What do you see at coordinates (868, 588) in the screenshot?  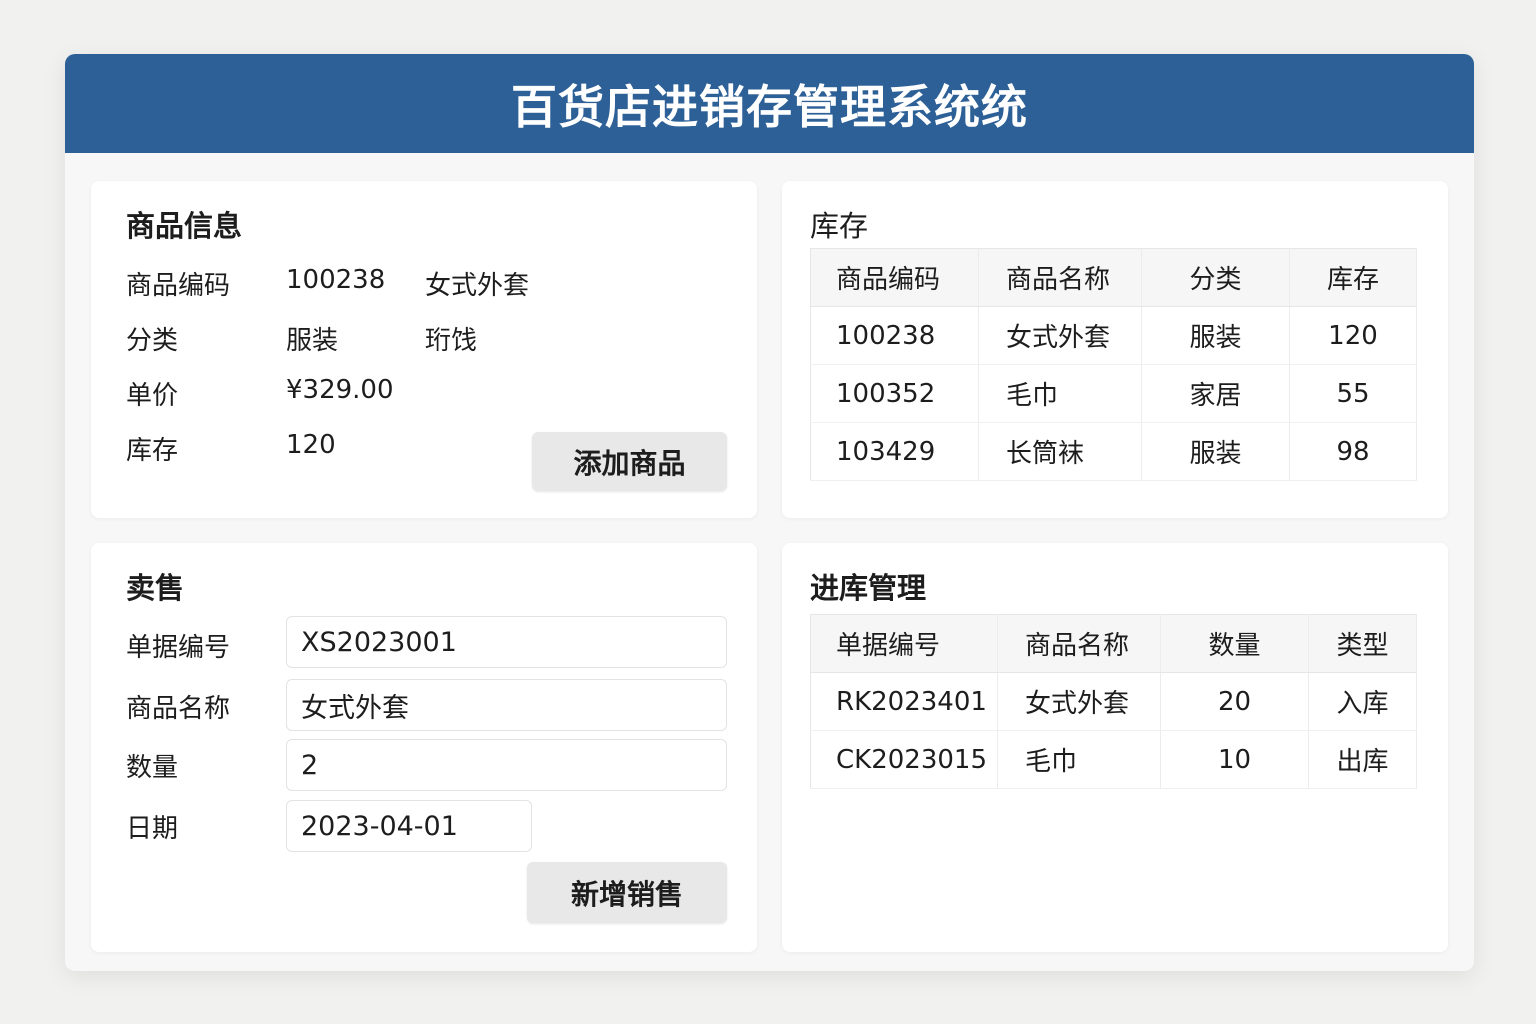 I see `panel-title: 进库管理` at bounding box center [868, 588].